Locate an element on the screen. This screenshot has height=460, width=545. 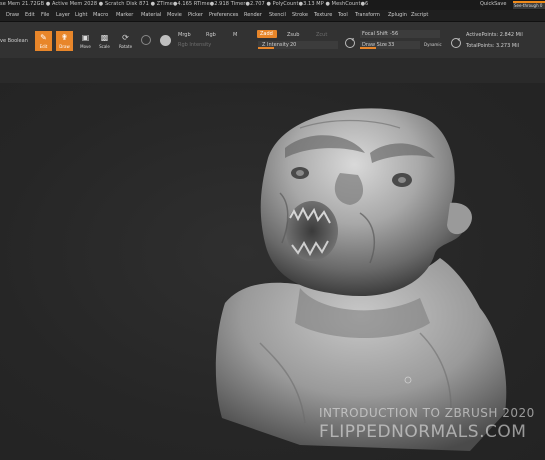
menu-stencil: Stencil is located at coordinates (277, 15).